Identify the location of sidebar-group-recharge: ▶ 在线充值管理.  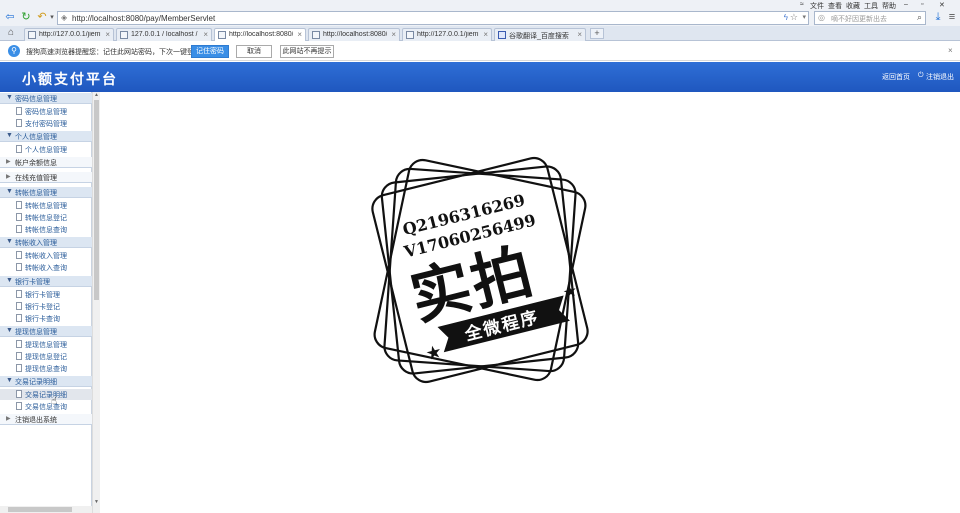
(46, 177).